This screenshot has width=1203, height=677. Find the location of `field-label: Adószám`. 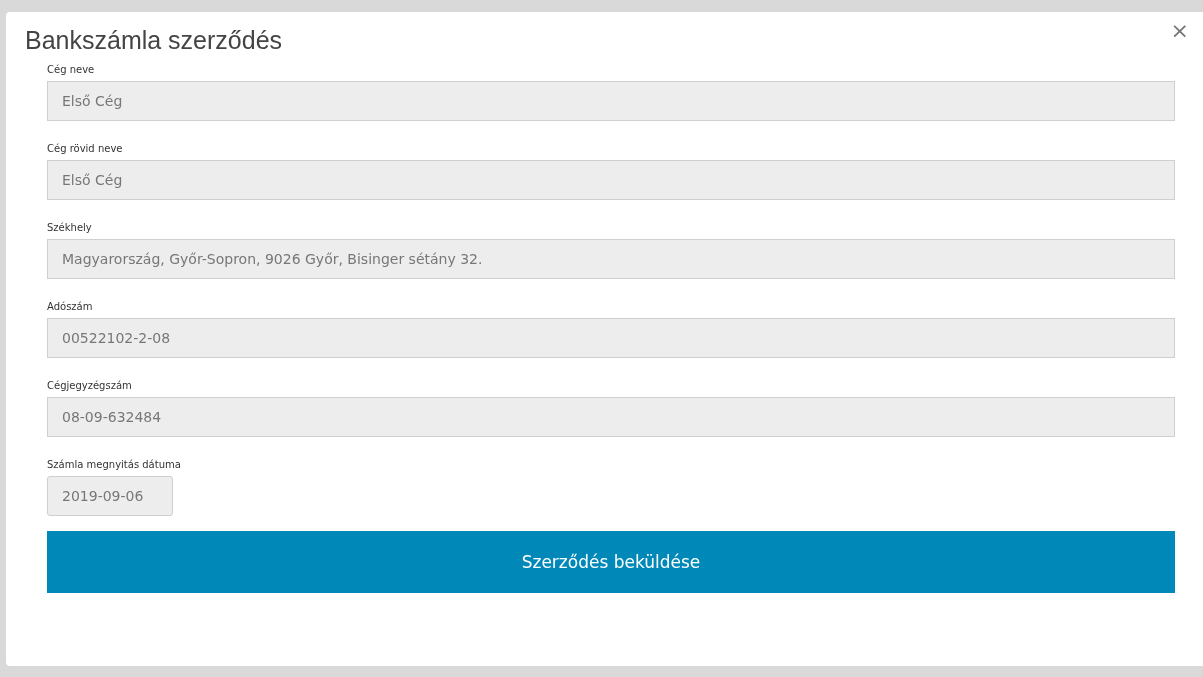

field-label: Adószám is located at coordinates (70, 306).